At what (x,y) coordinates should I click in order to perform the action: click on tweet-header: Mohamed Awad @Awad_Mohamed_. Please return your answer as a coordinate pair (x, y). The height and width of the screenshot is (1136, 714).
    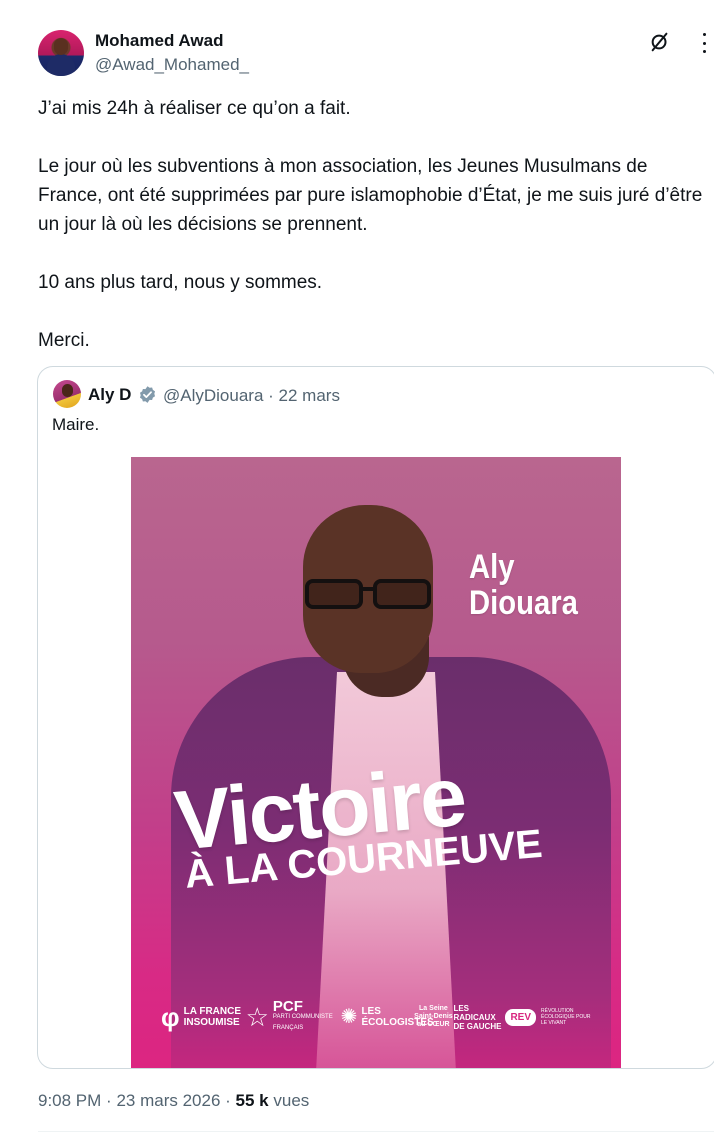
    Looking at the image, I should click on (376, 55).